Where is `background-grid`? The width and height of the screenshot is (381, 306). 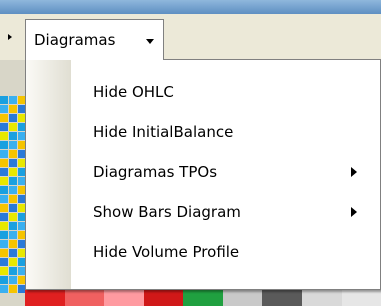
background-grid is located at coordinates (13, 183).